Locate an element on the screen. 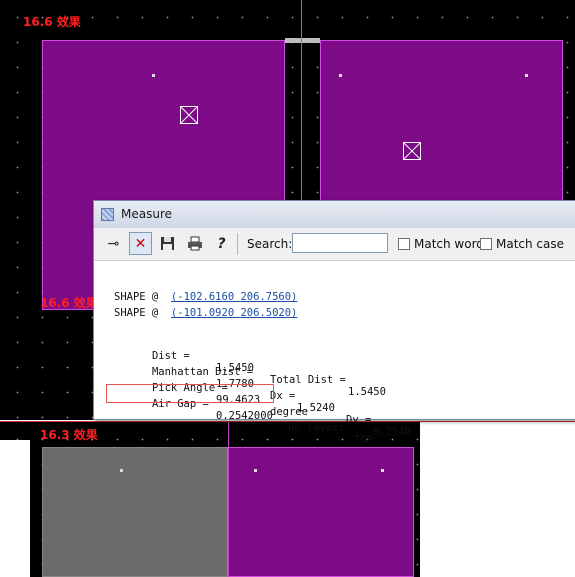 Image resolution: width=575 pixels, height=577 pixels. layer-value: TOP is located at coordinates (363, 440).